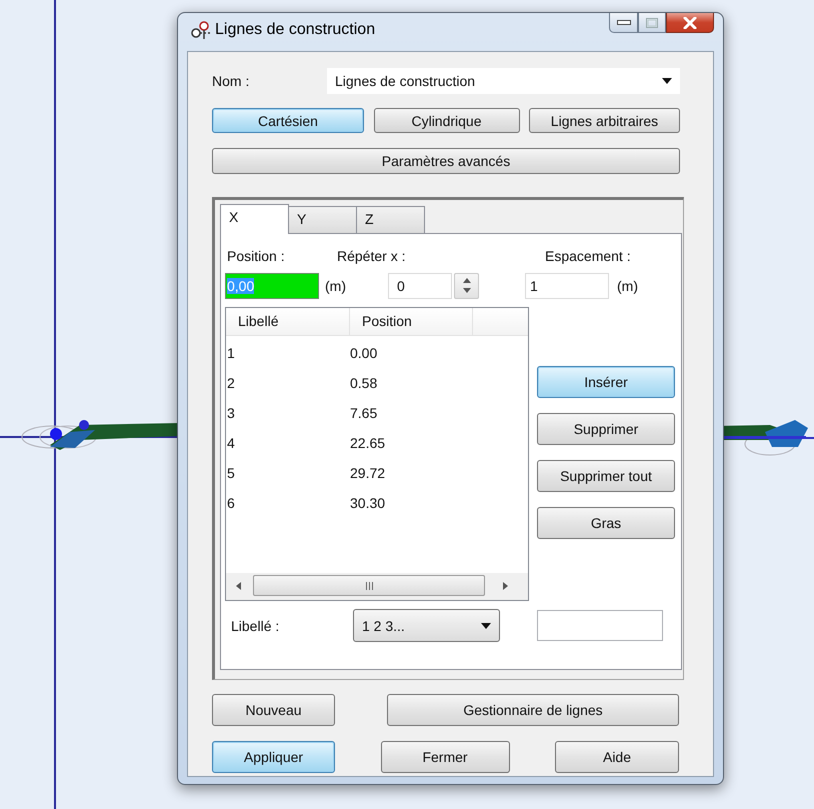 The height and width of the screenshot is (809, 814). I want to click on dialog-button: Fermer, so click(445, 757).